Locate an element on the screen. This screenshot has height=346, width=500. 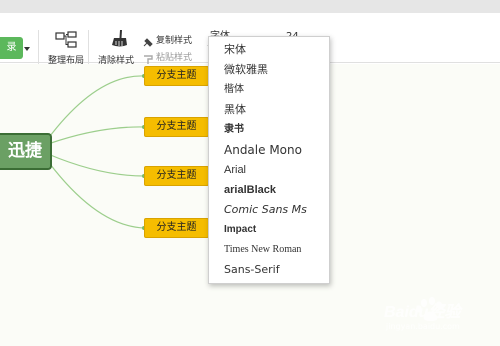
font-option: Sans-Serif is located at coordinates (252, 270).